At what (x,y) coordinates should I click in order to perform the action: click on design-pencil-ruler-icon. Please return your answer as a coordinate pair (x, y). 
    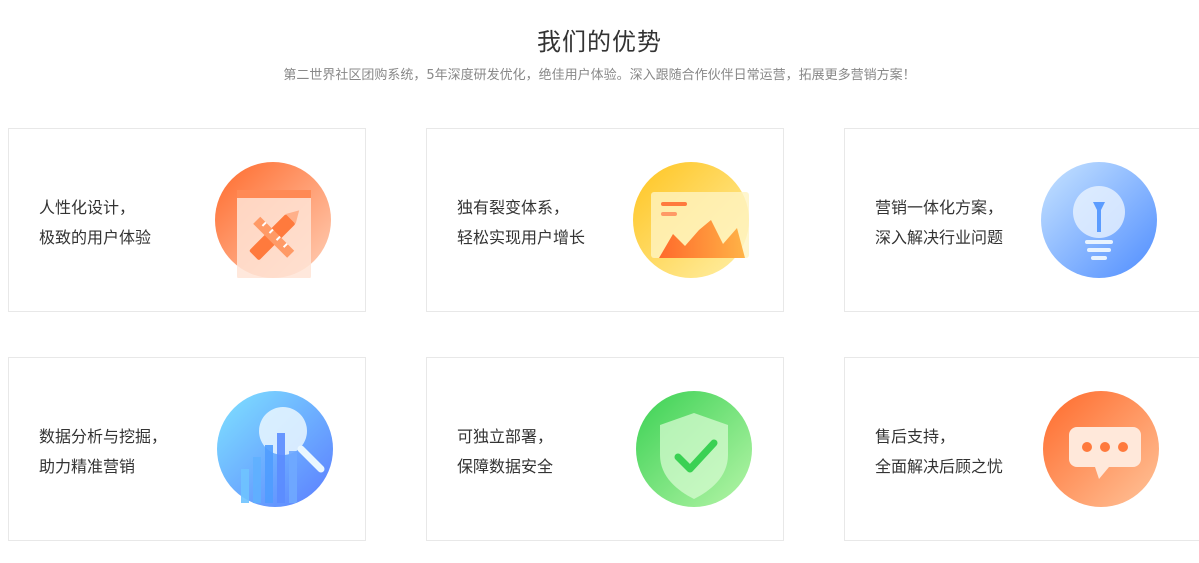
    Looking at the image, I should click on (273, 220).